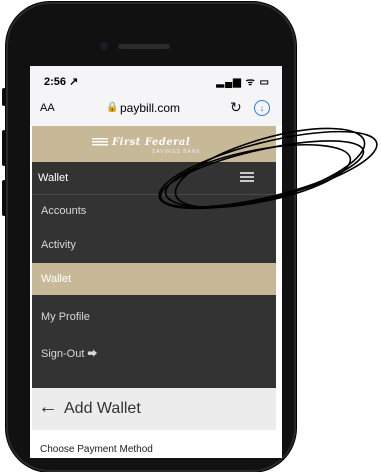 This screenshot has height=472, width=381. Describe the element at coordinates (154, 245) in the screenshot. I see `nav-item-activity: Activity` at that location.